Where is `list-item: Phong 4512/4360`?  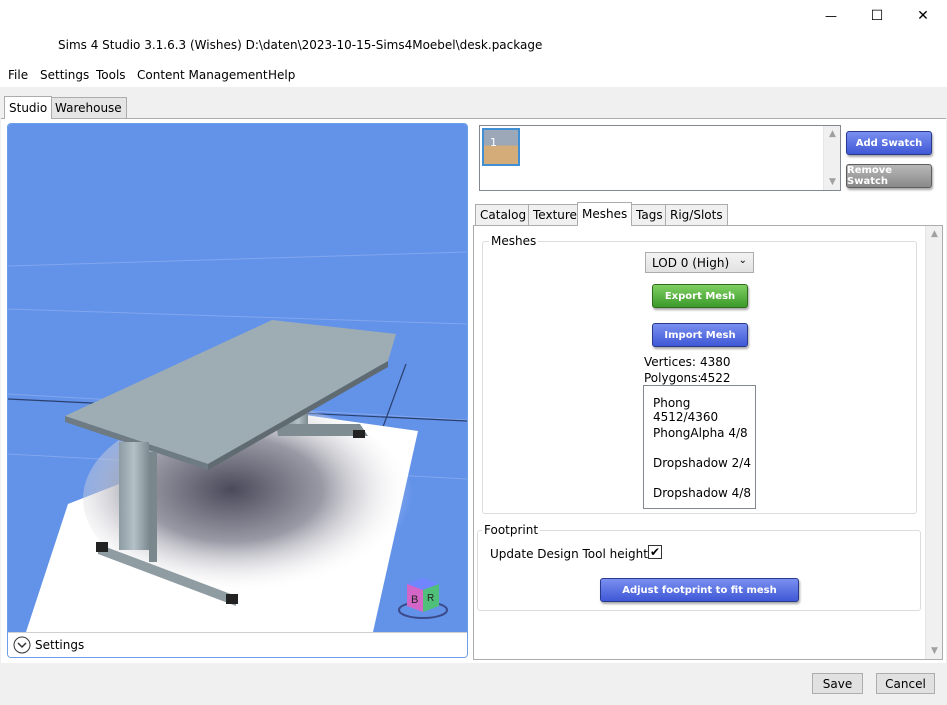 list-item: Phong 4512/4360 is located at coordinates (704, 410).